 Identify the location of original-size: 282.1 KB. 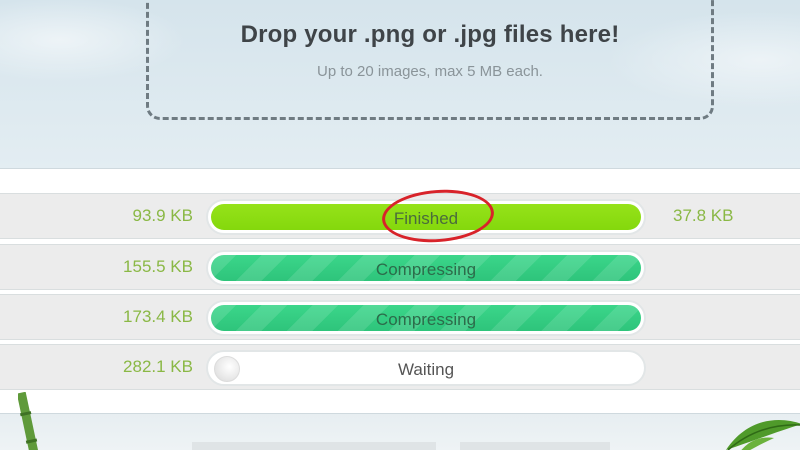
(158, 366).